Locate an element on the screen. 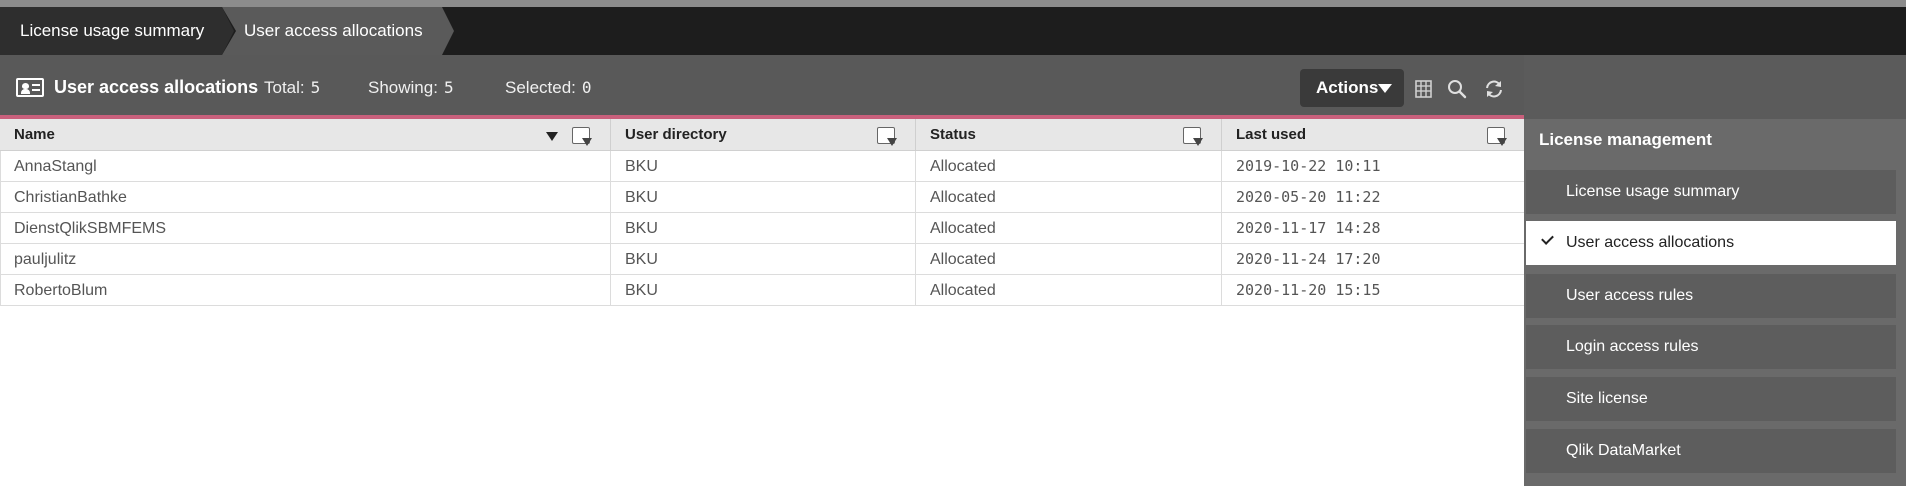 This screenshot has height=486, width=1906. refresh-icon is located at coordinates (1494, 89).